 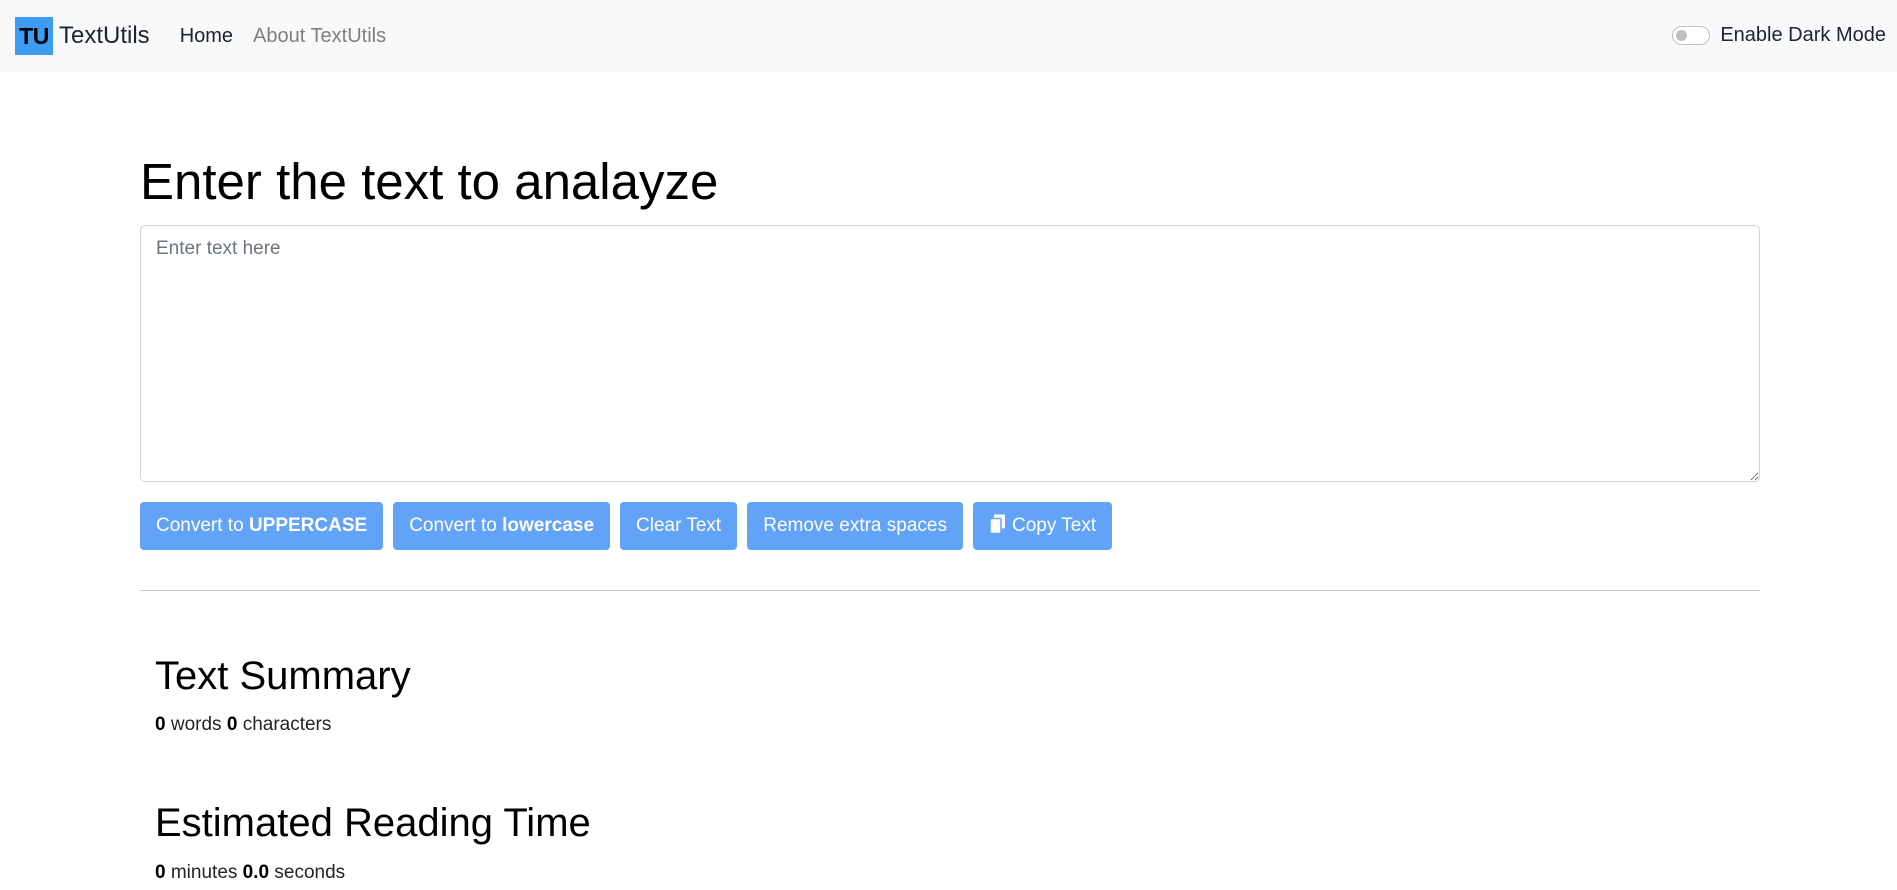 What do you see at coordinates (1054, 525) in the screenshot?
I see `copy-text-label: Copy Text` at bounding box center [1054, 525].